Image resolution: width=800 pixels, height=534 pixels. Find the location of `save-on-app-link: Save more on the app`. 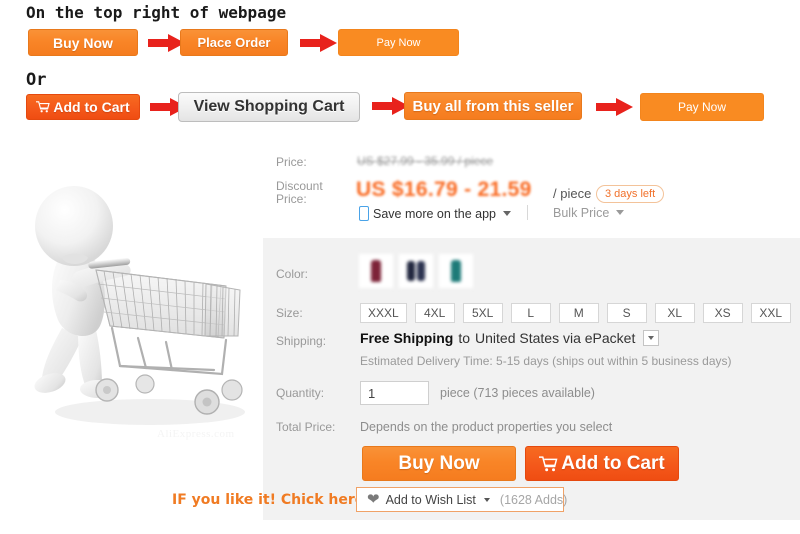

save-on-app-link: Save more on the app is located at coordinates (435, 213).